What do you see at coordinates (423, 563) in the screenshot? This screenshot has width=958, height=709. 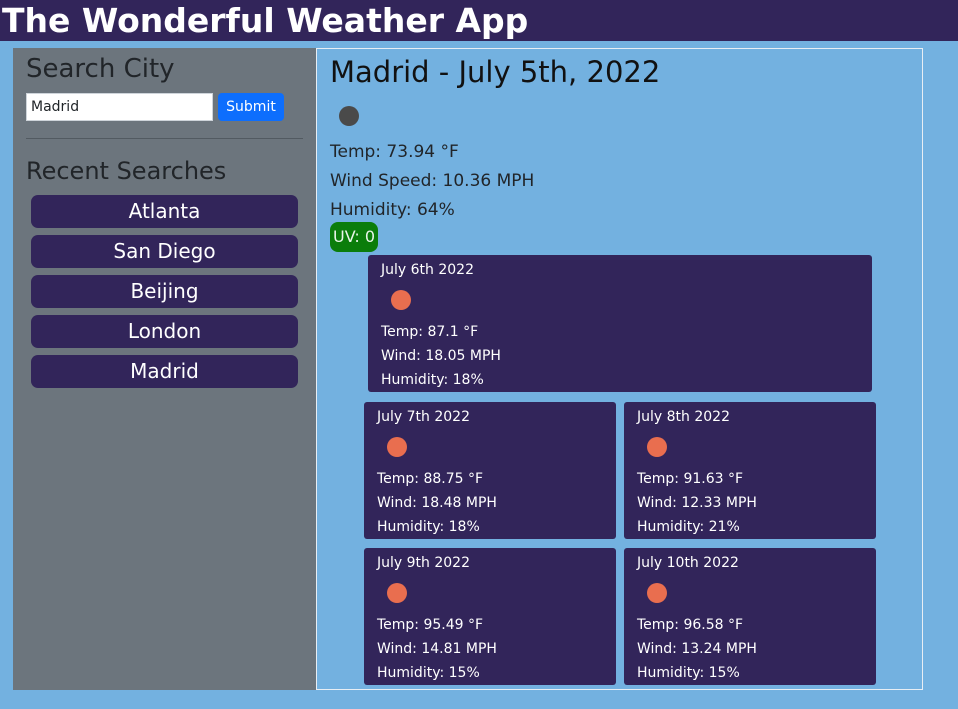 I see `forecast-date: July 9th 2022` at bounding box center [423, 563].